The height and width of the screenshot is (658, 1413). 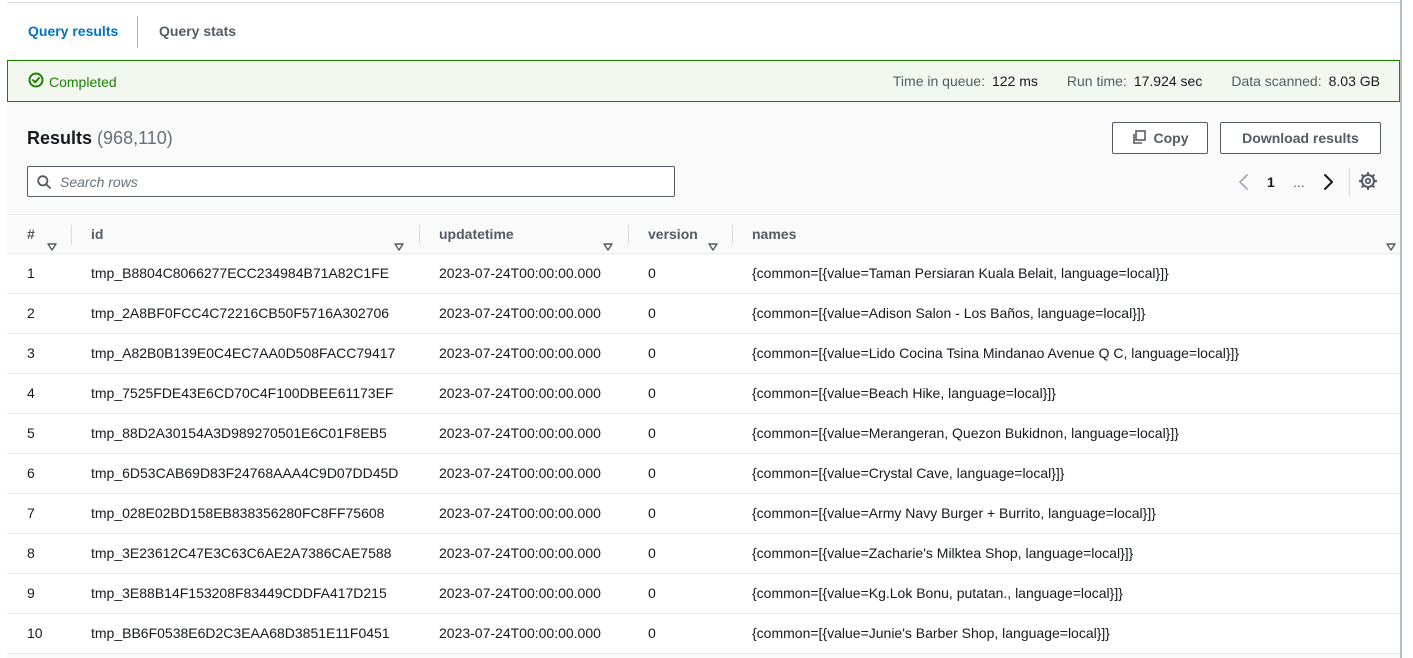 What do you see at coordinates (1244, 183) in the screenshot?
I see `chevron-left-icon` at bounding box center [1244, 183].